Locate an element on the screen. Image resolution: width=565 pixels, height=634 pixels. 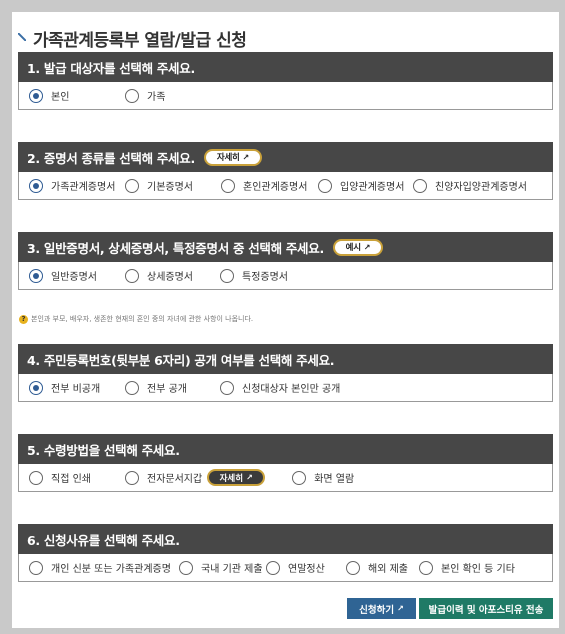
section-heading-text: 2. 증명서 종류를 선택해 주세요. is located at coordinates (111, 158).